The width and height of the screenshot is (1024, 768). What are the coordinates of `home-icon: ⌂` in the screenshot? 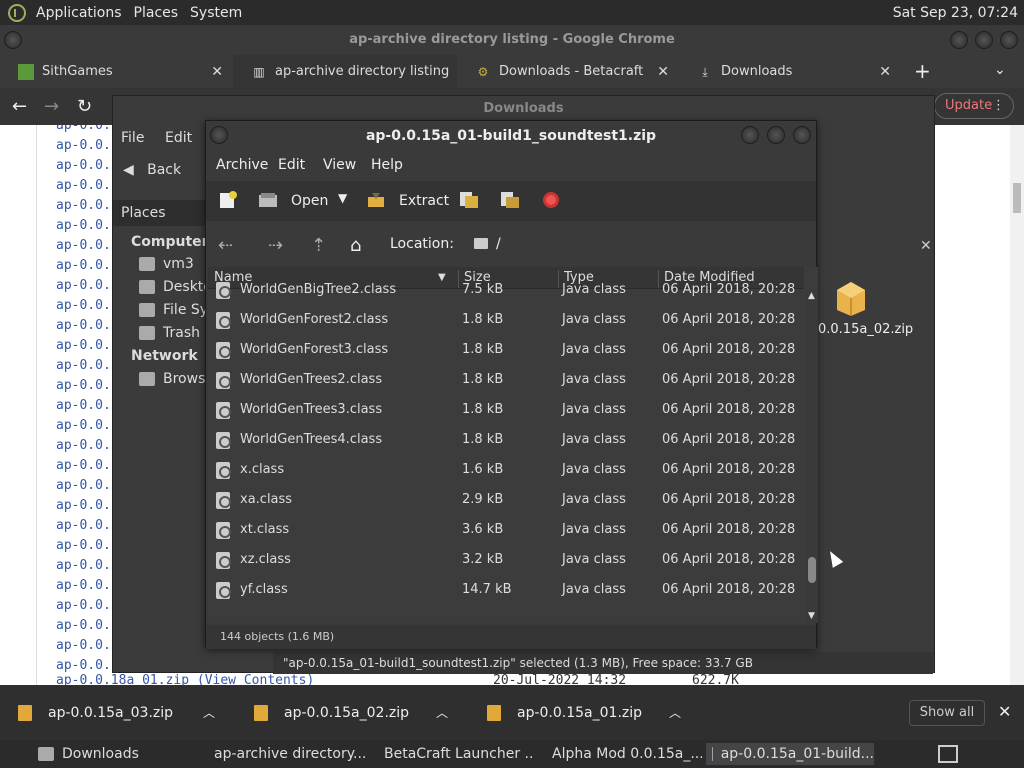 It's located at (355, 245).